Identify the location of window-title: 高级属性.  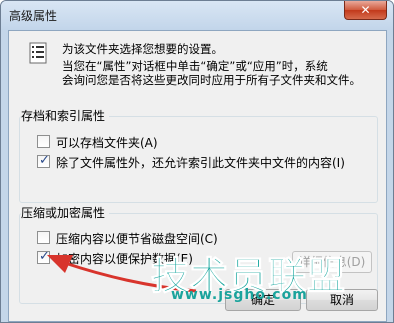
(33, 16).